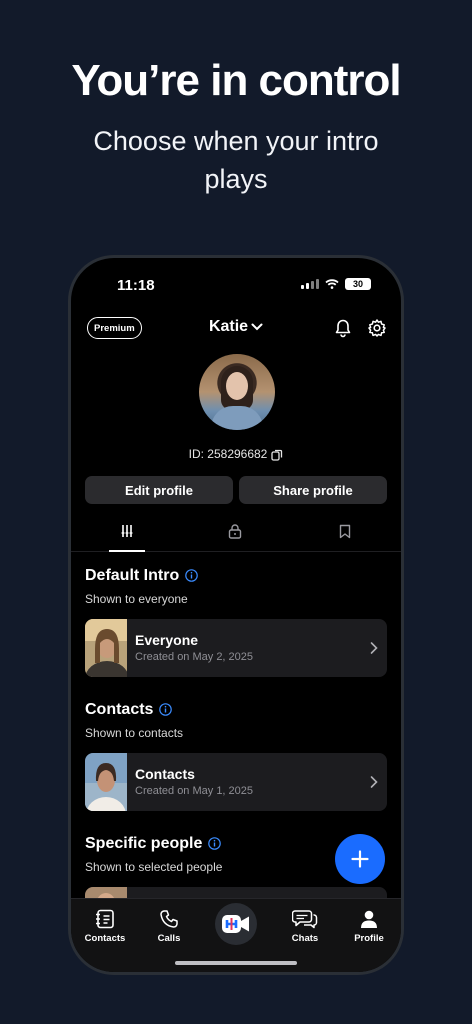 The image size is (472, 1024). I want to click on section-subtitle: Shown to everyone, so click(136, 599).